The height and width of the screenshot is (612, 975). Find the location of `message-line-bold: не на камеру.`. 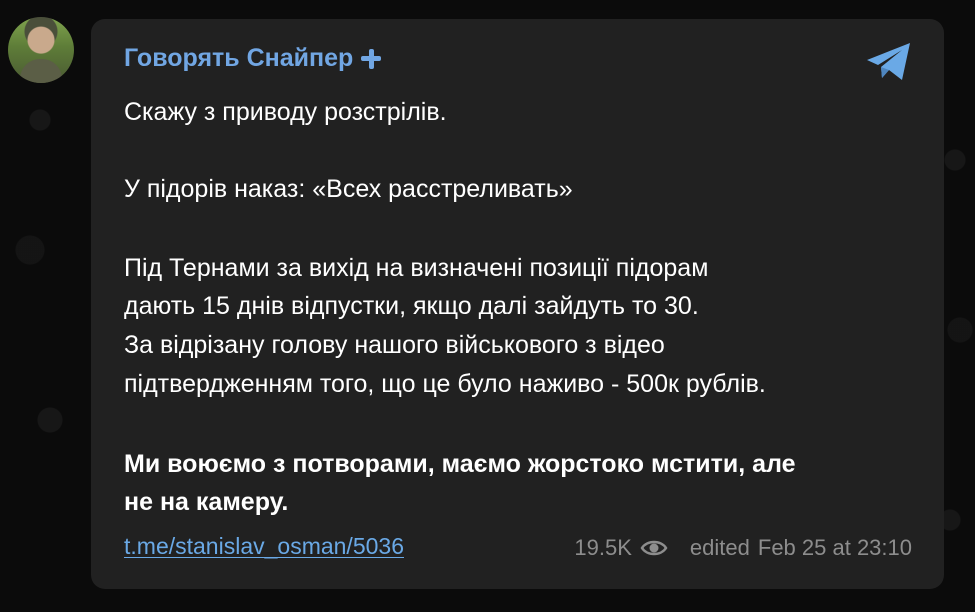

message-line-bold: не на камеру. is located at coordinates (206, 502).